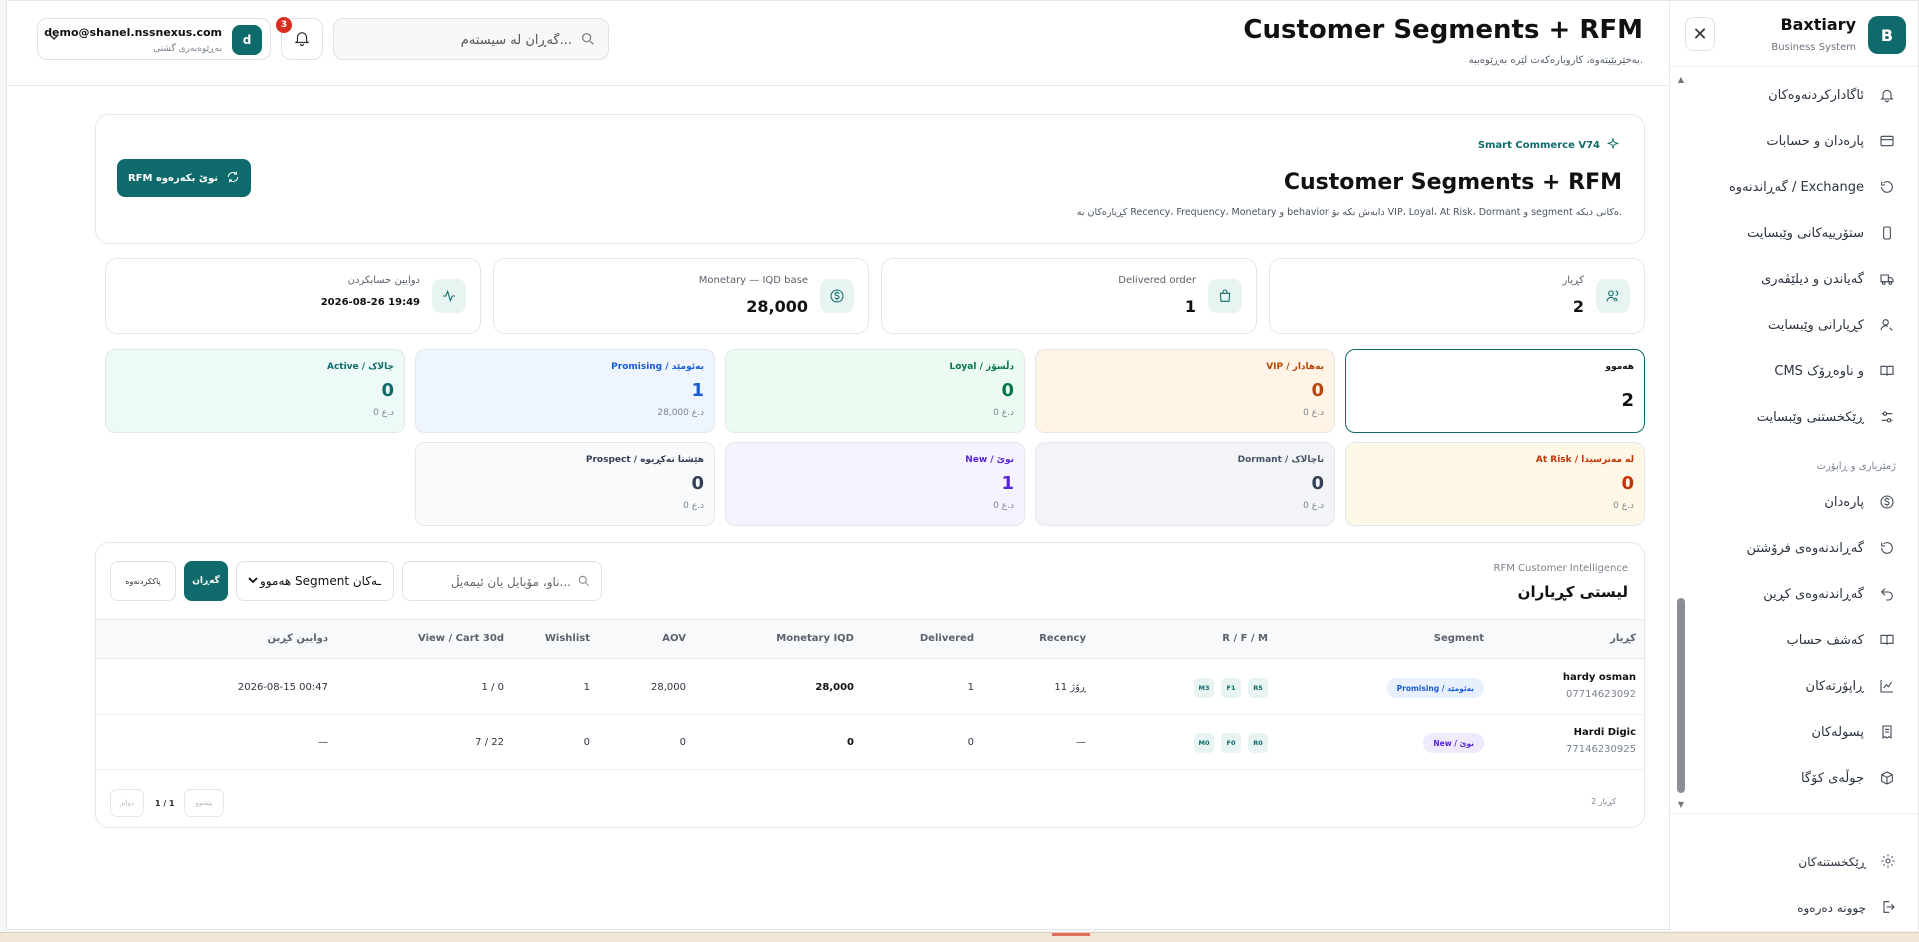 The height and width of the screenshot is (942, 1919). I want to click on segment-count: 2, so click(1627, 400).